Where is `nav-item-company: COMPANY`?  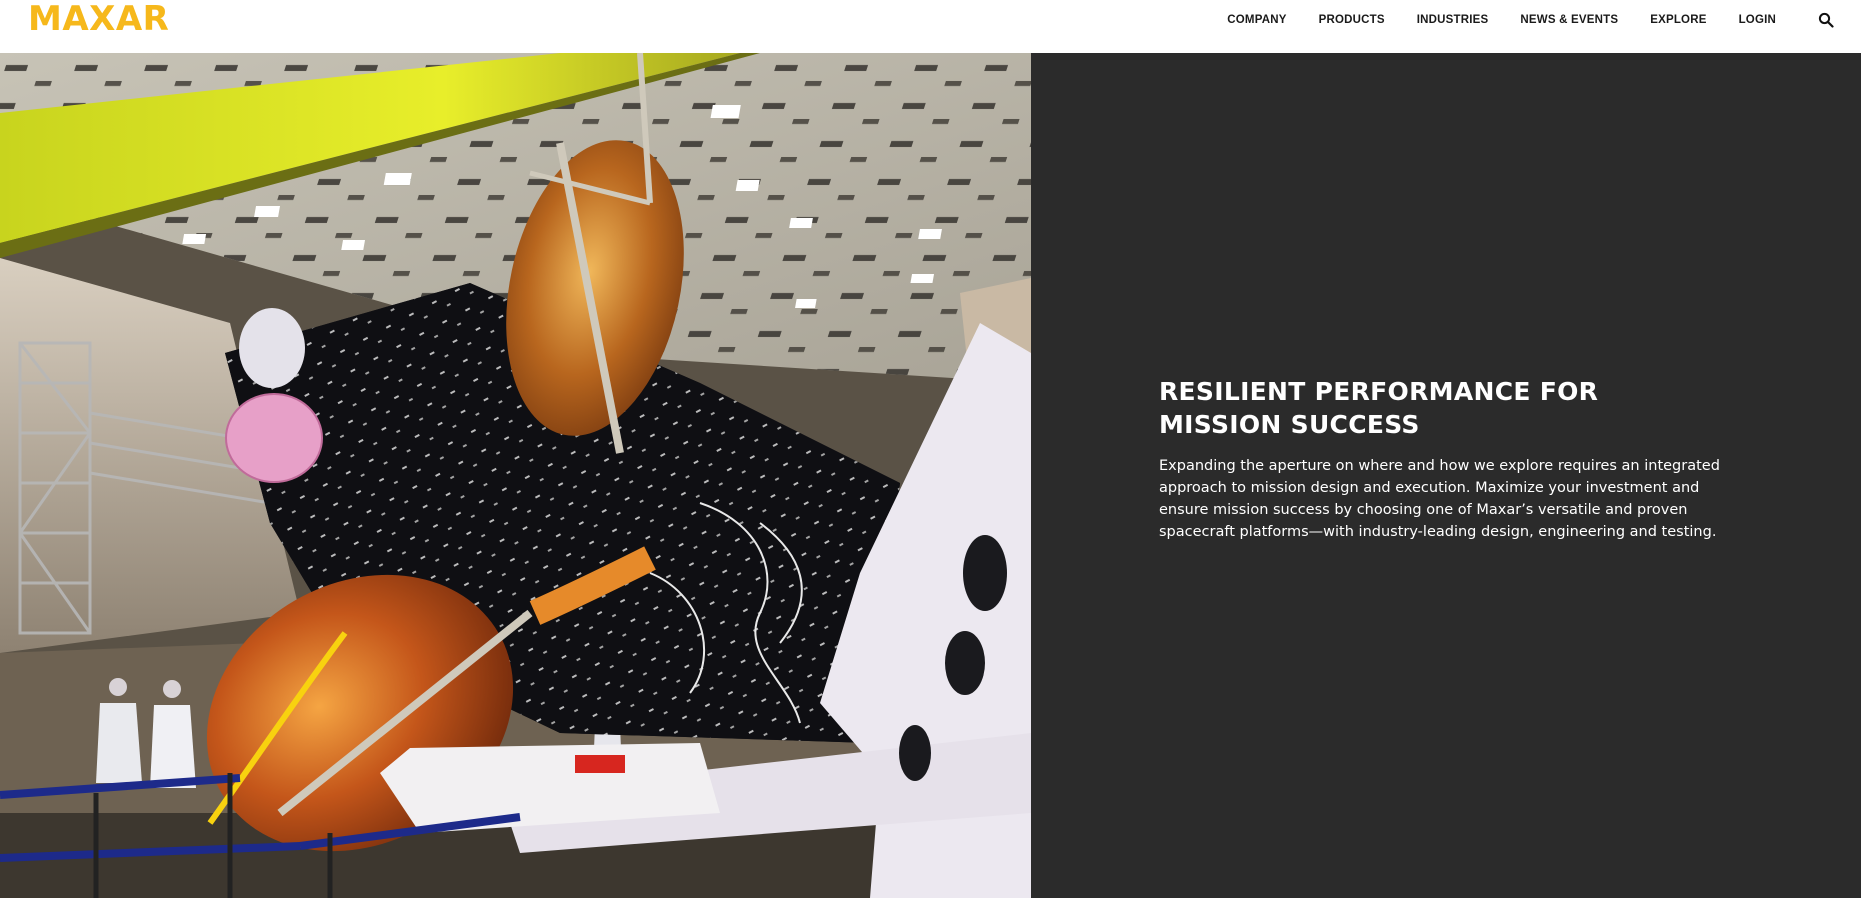
nav-item-company: COMPANY is located at coordinates (1256, 20).